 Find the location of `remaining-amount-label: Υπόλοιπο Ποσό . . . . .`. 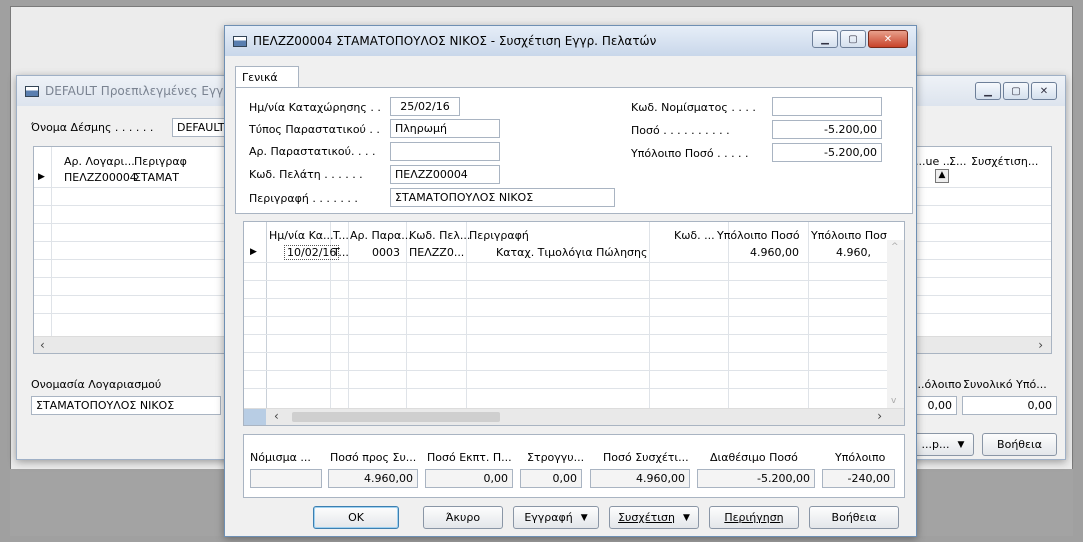

remaining-amount-label: Υπόλοιπο Ποσό . . . . . is located at coordinates (690, 153).